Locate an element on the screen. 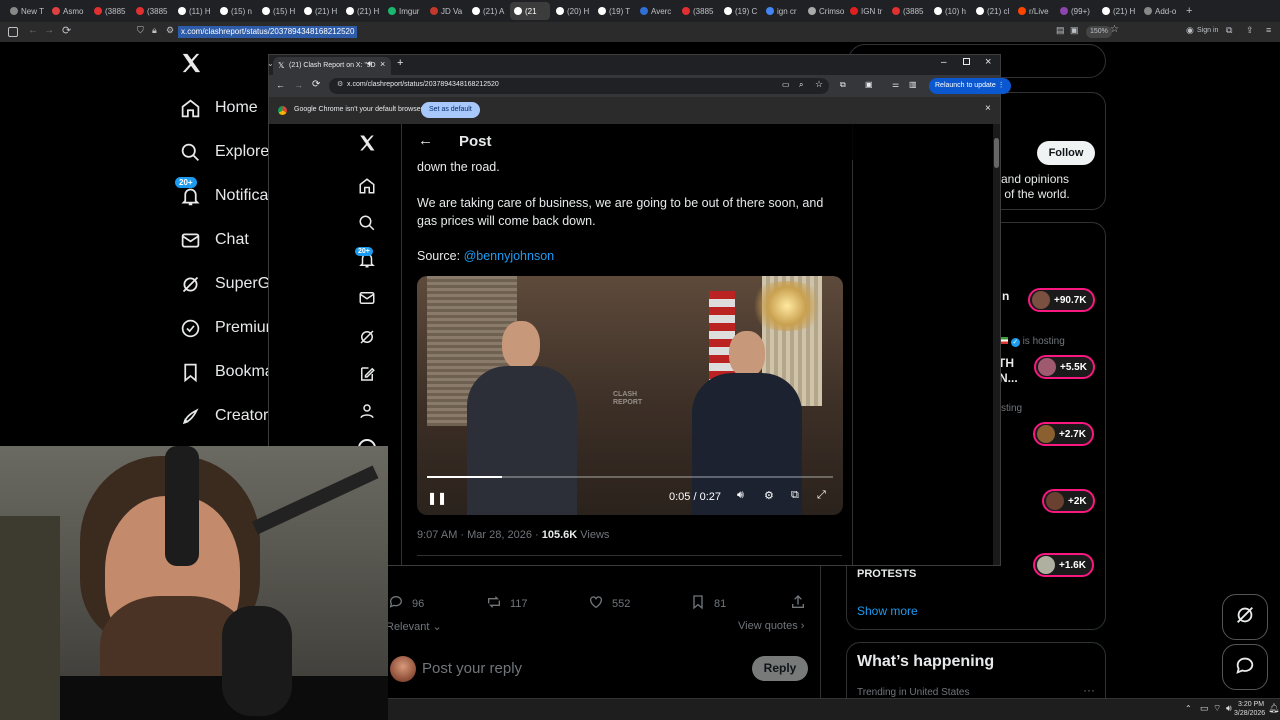 This screenshot has height=720, width=1280. video-settings-icon: ⚙ is located at coordinates (769, 495).